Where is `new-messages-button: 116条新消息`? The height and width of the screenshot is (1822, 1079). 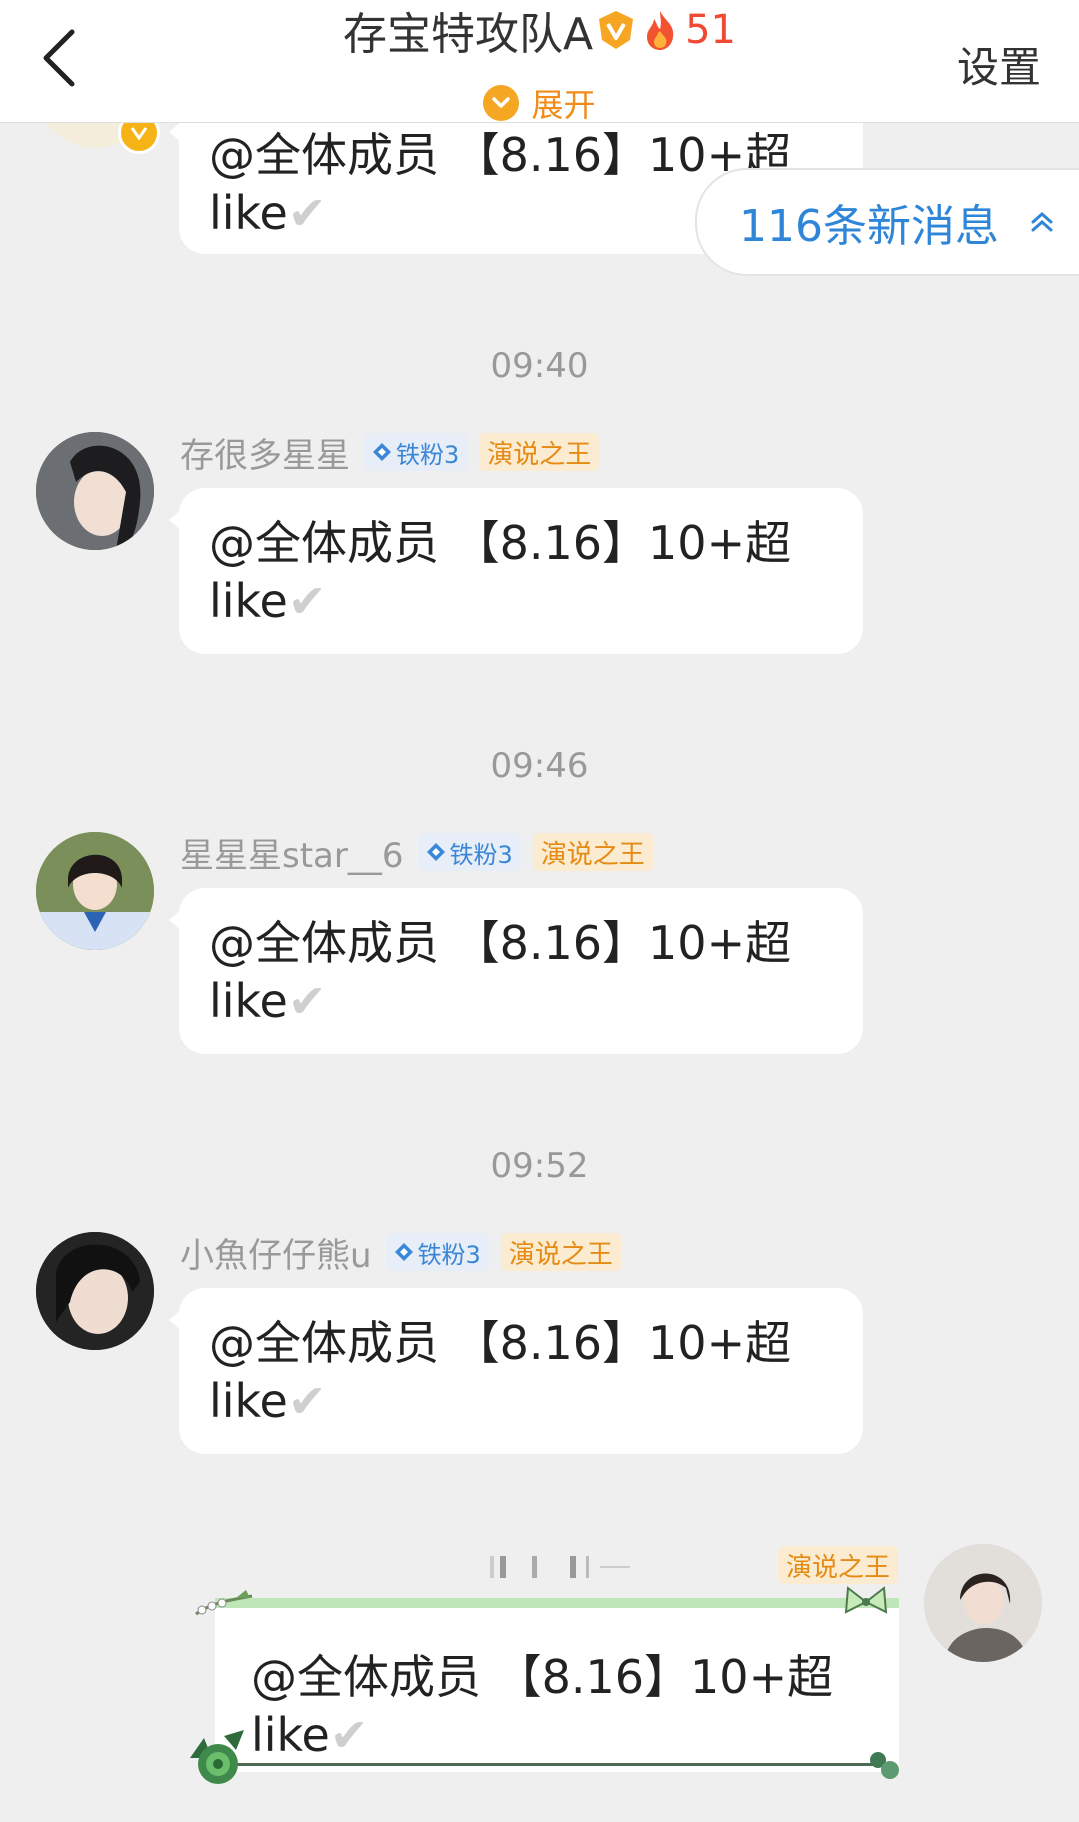 new-messages-button: 116条新消息 is located at coordinates (887, 222).